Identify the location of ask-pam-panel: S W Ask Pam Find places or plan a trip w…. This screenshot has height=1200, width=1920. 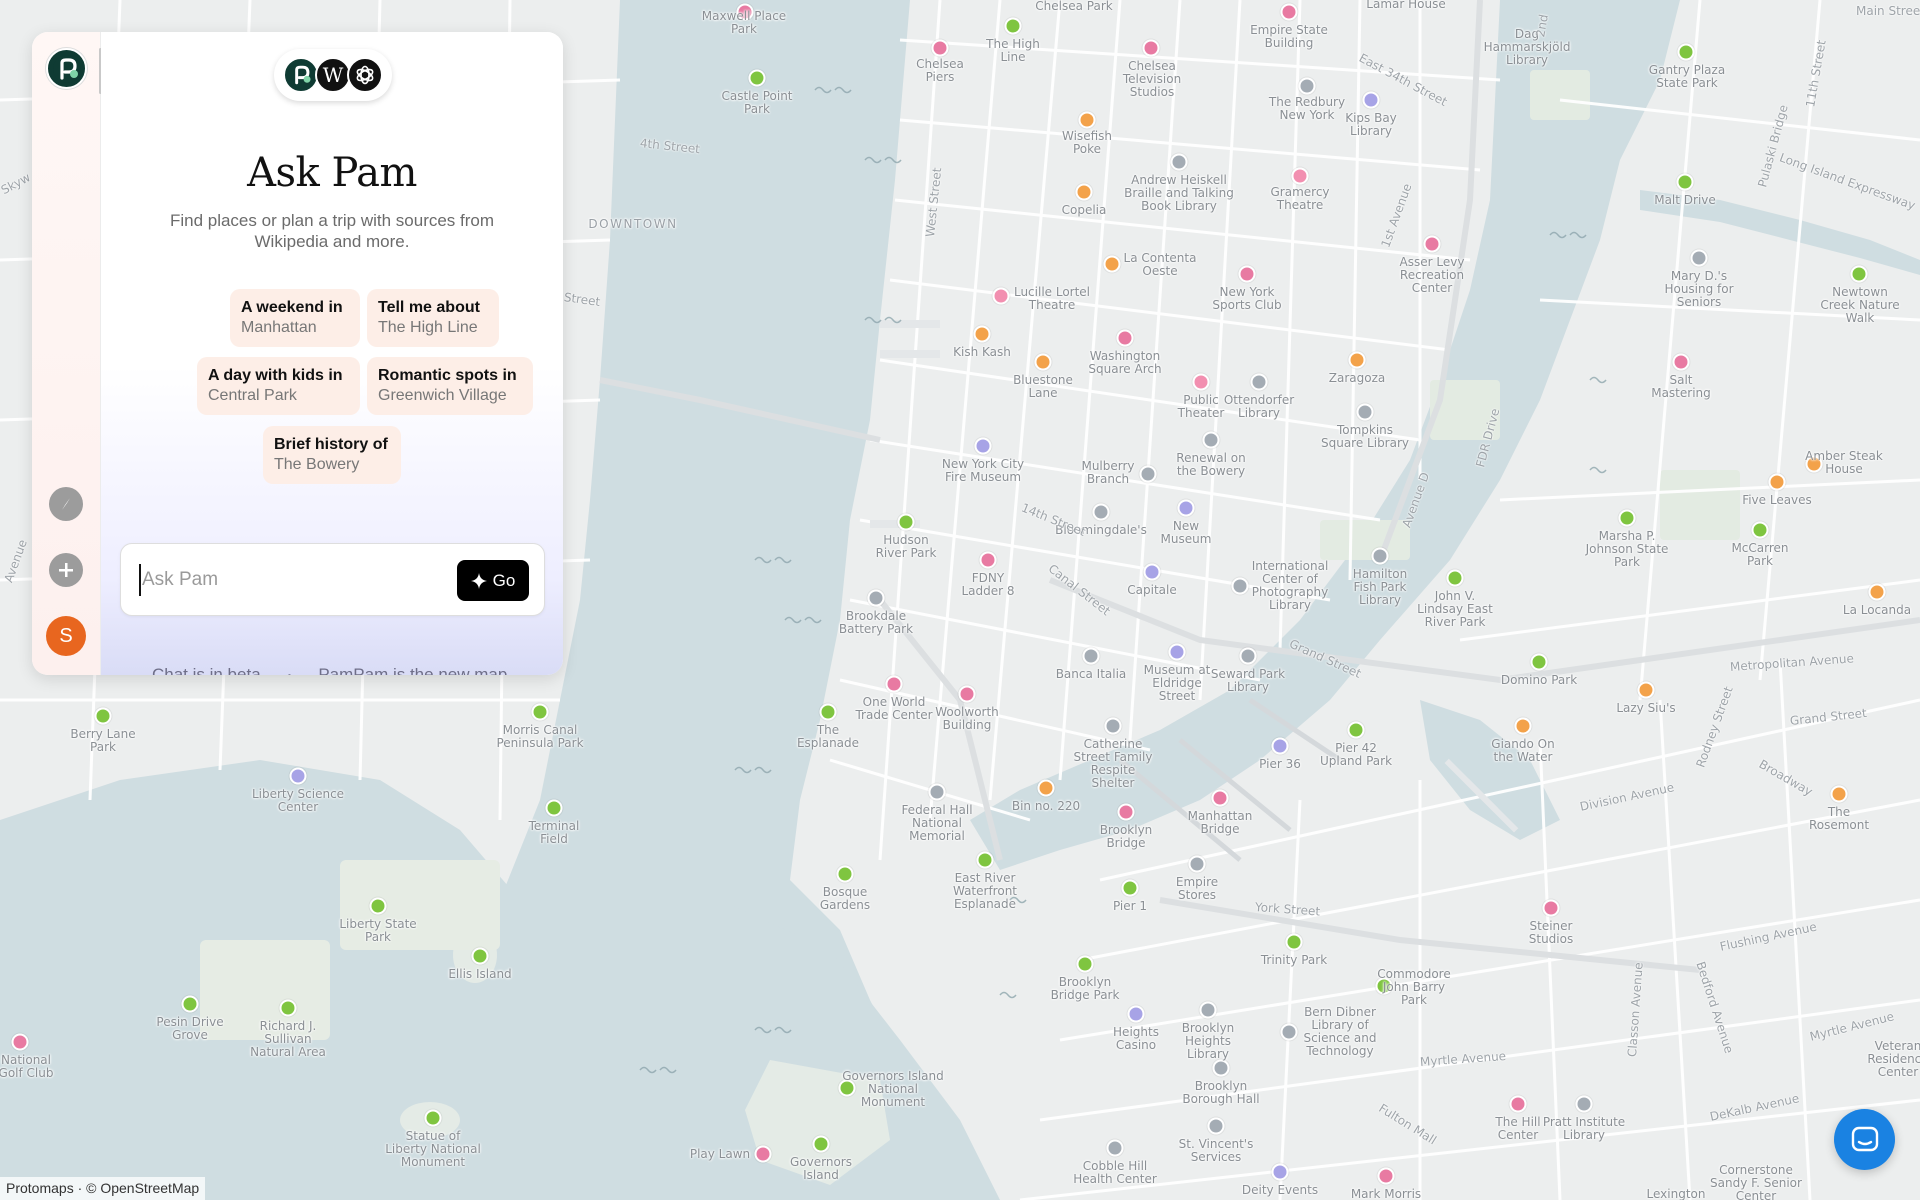
(297, 353).